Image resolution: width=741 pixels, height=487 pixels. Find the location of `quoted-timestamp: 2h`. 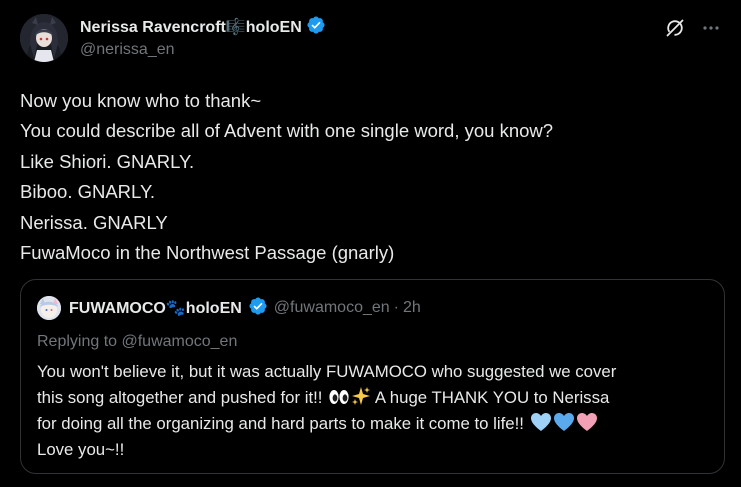

quoted-timestamp: 2h is located at coordinates (412, 308).